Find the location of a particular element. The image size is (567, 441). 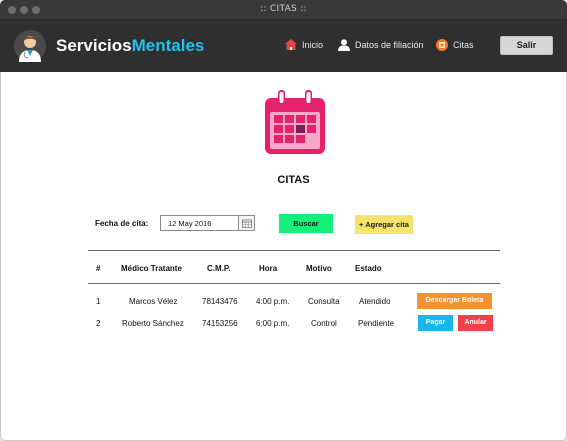

table-top-divider is located at coordinates (294, 250).